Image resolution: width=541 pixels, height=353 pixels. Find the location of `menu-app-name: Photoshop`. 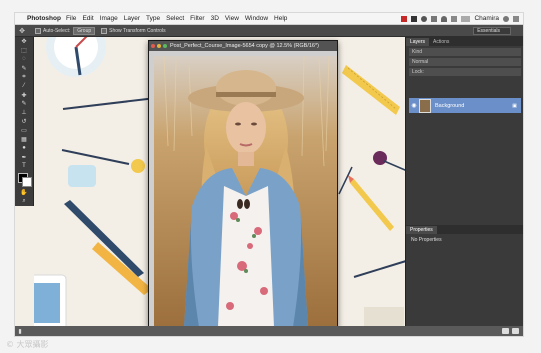

menu-app-name: Photoshop is located at coordinates (44, 18).